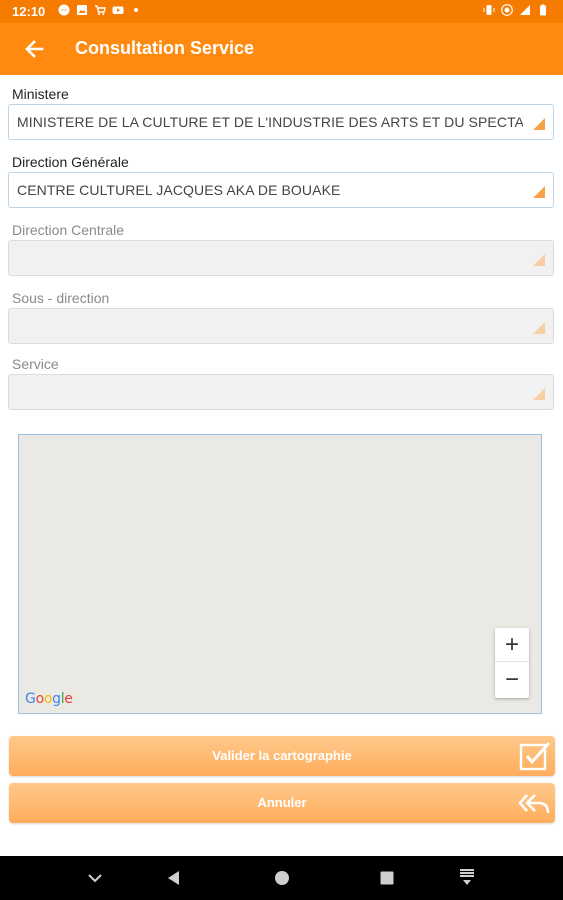 The image size is (563, 900). Describe the element at coordinates (29, 11) in the screenshot. I see `status-time: 12:10` at that location.